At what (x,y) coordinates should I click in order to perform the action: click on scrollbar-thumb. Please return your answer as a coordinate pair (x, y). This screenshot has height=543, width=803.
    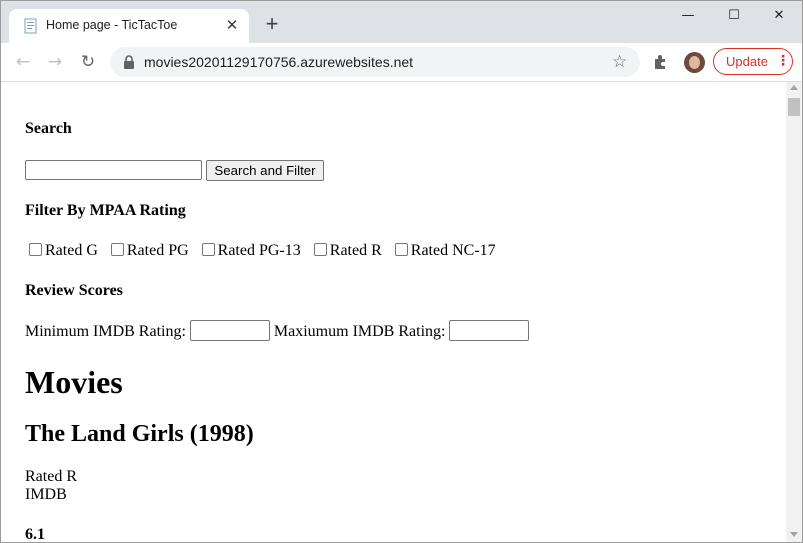
    Looking at the image, I should click on (794, 107).